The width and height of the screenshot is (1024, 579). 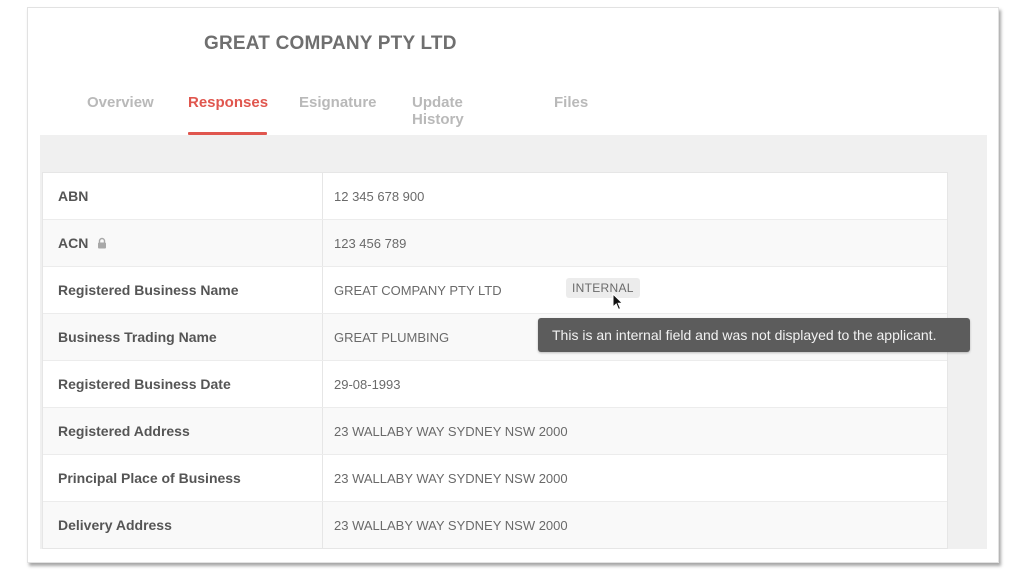 What do you see at coordinates (618, 302) in the screenshot?
I see `mouse-cursor-icon` at bounding box center [618, 302].